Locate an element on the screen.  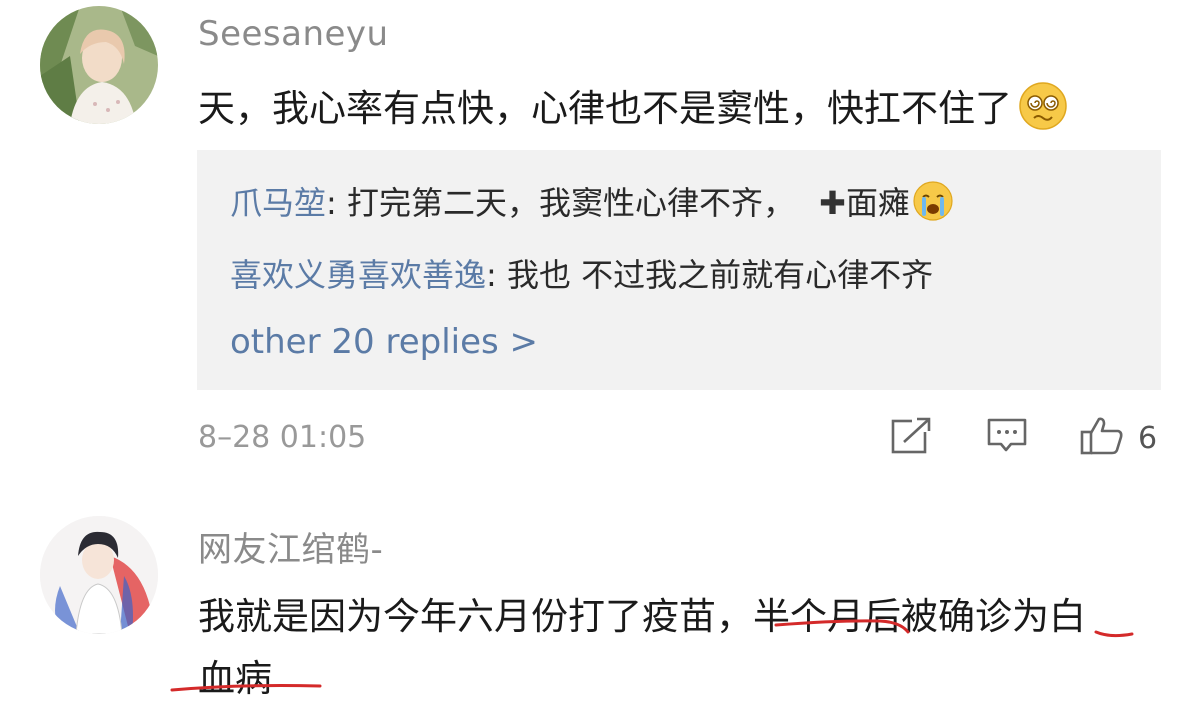
reply-text-suffix: 面瘫 is located at coordinates (877, 203).